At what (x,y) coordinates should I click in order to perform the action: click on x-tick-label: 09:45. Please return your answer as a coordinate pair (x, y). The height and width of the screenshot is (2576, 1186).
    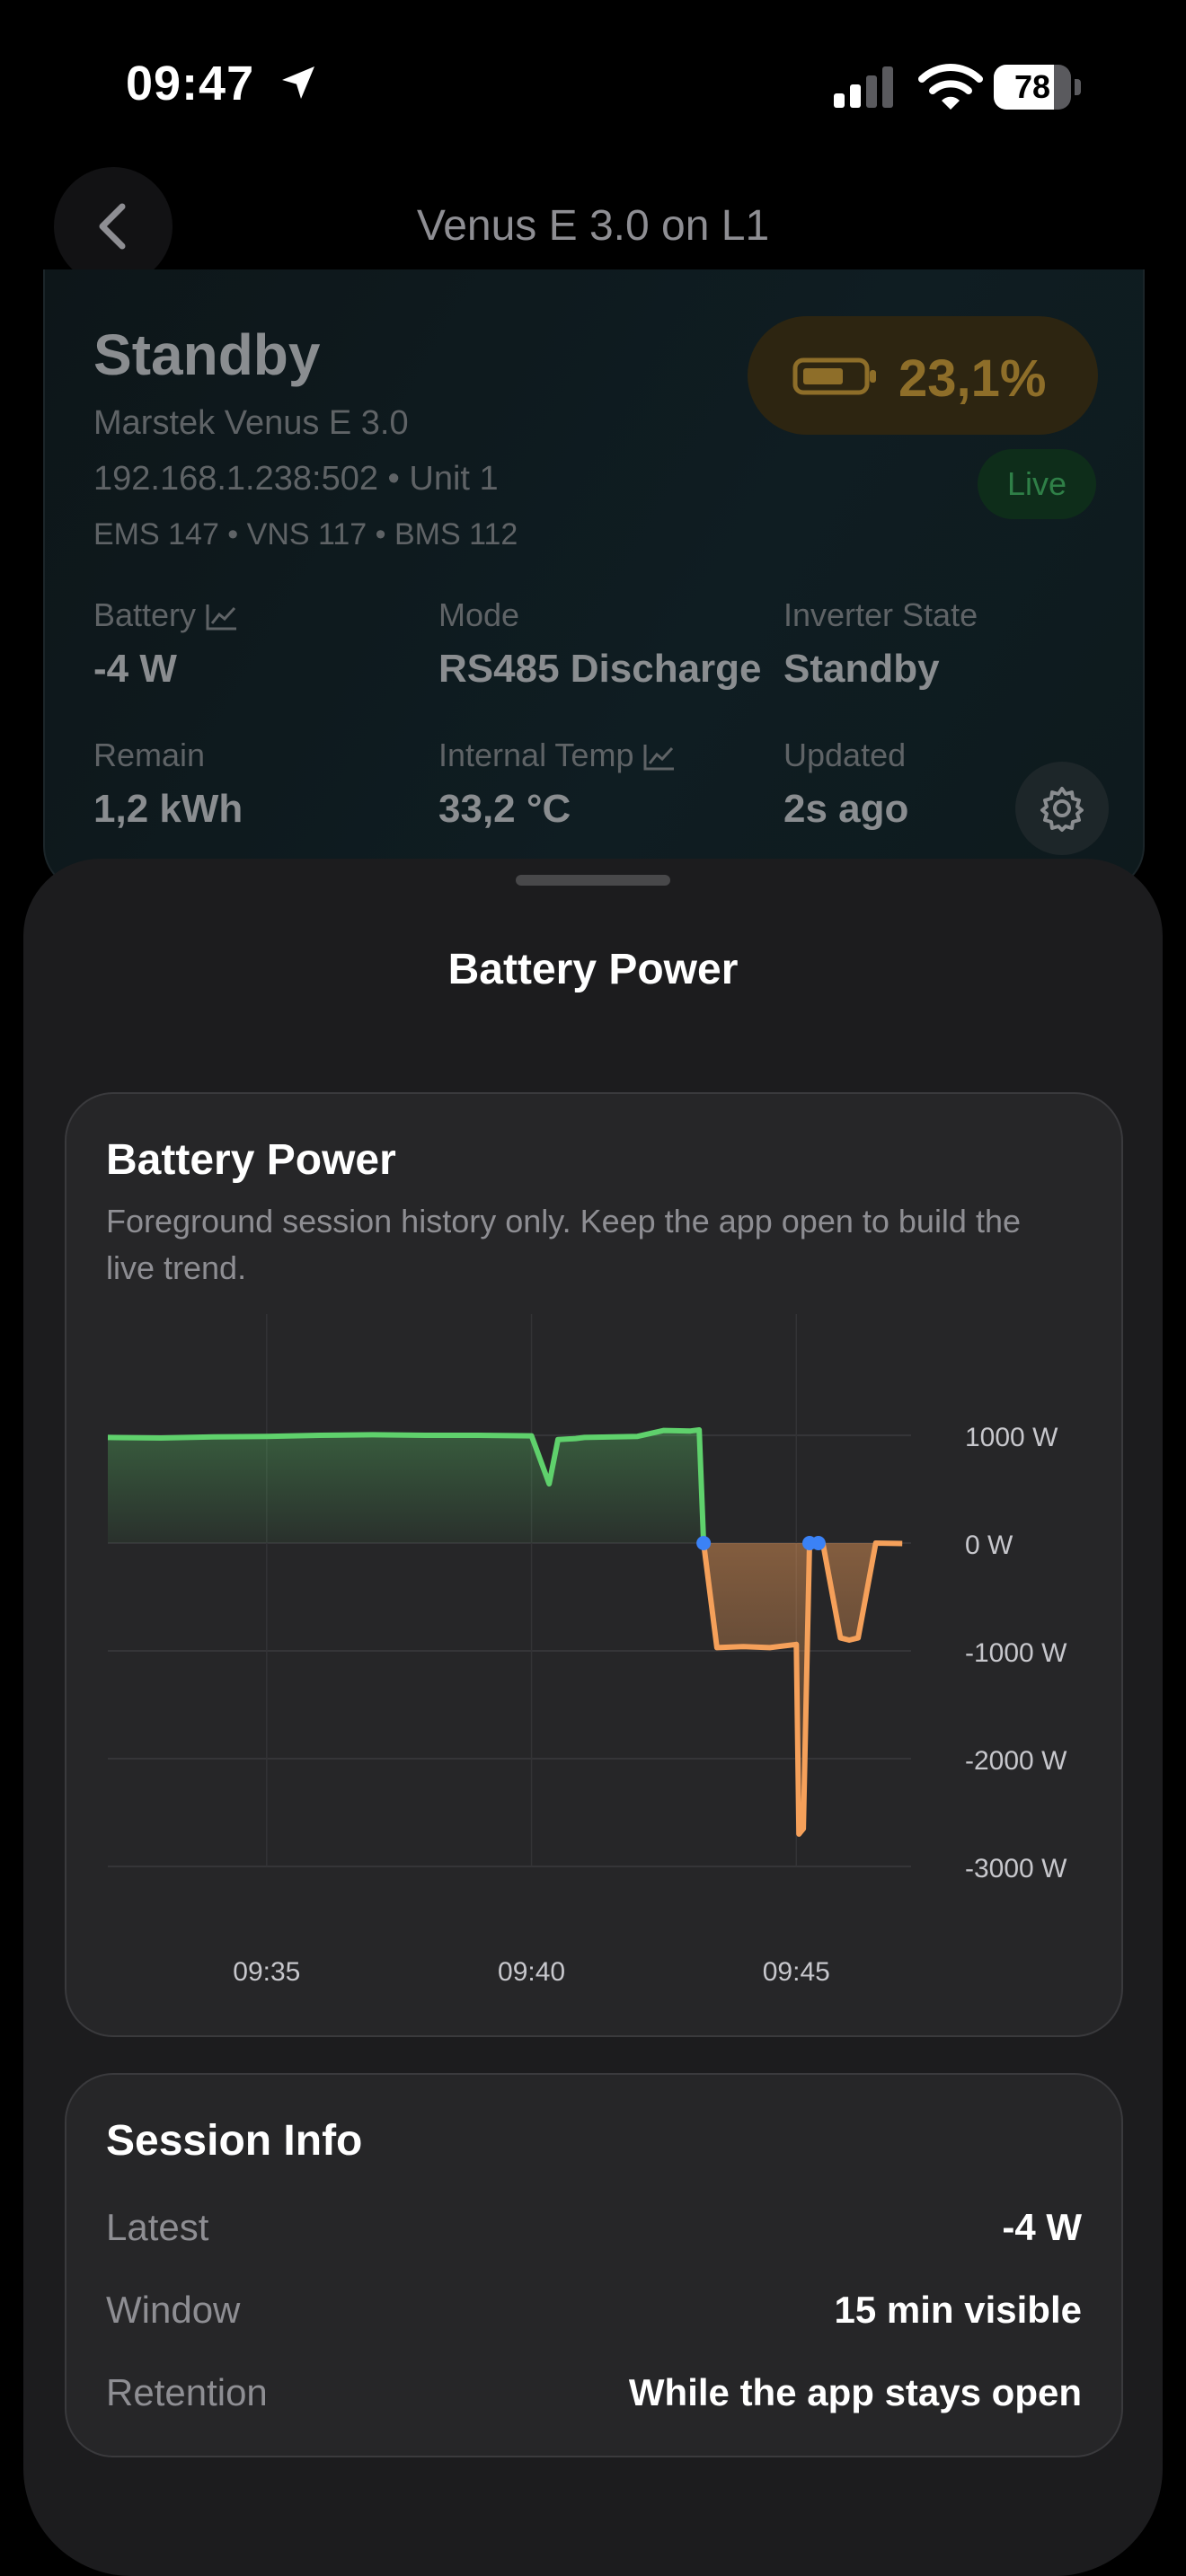
    Looking at the image, I should click on (796, 1972).